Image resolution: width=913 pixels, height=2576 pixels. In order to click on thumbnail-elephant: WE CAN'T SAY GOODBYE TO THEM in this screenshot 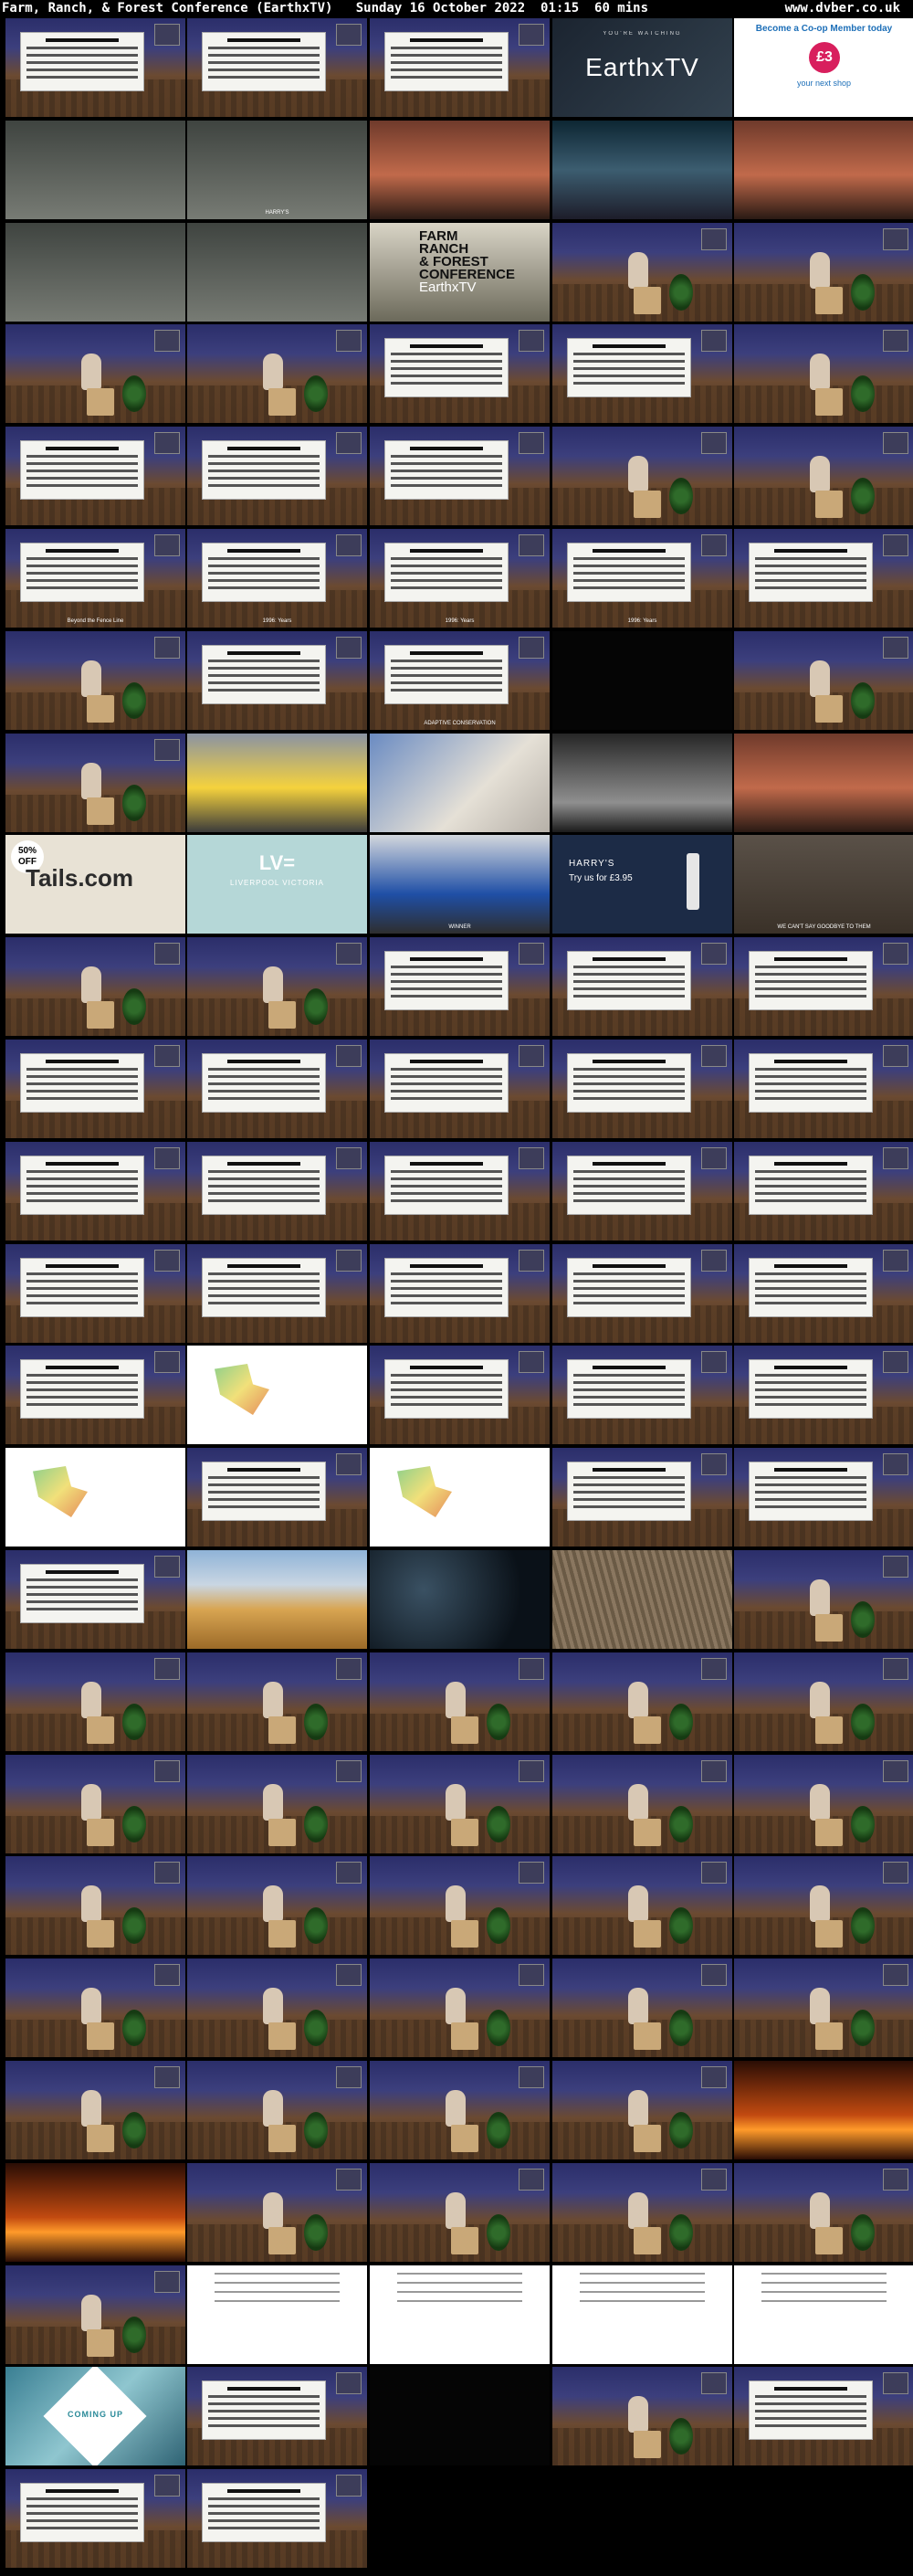, I will do `click(824, 884)`.